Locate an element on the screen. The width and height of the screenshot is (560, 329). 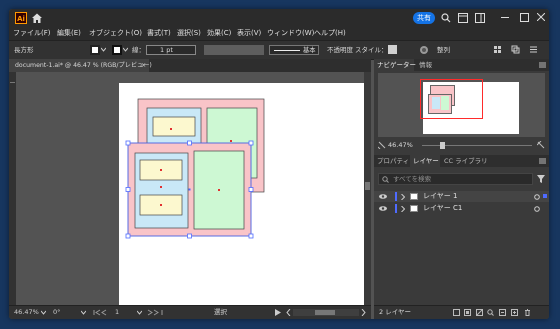
minimize-button is located at coordinates (505, 17).